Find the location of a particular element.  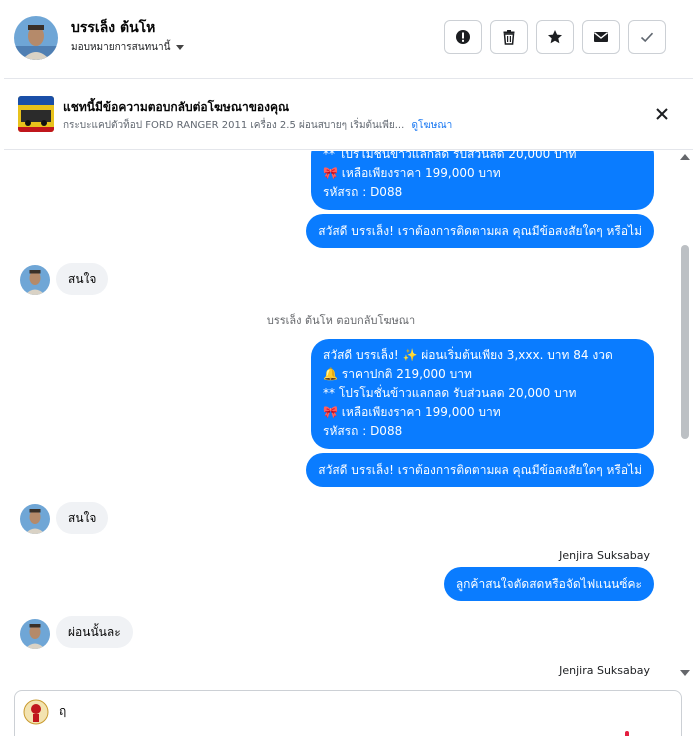

outgoing-message: ลูกค้าสนใจตัดสดหรือจัดไฟแนนซ์คะ is located at coordinates (548, 584).